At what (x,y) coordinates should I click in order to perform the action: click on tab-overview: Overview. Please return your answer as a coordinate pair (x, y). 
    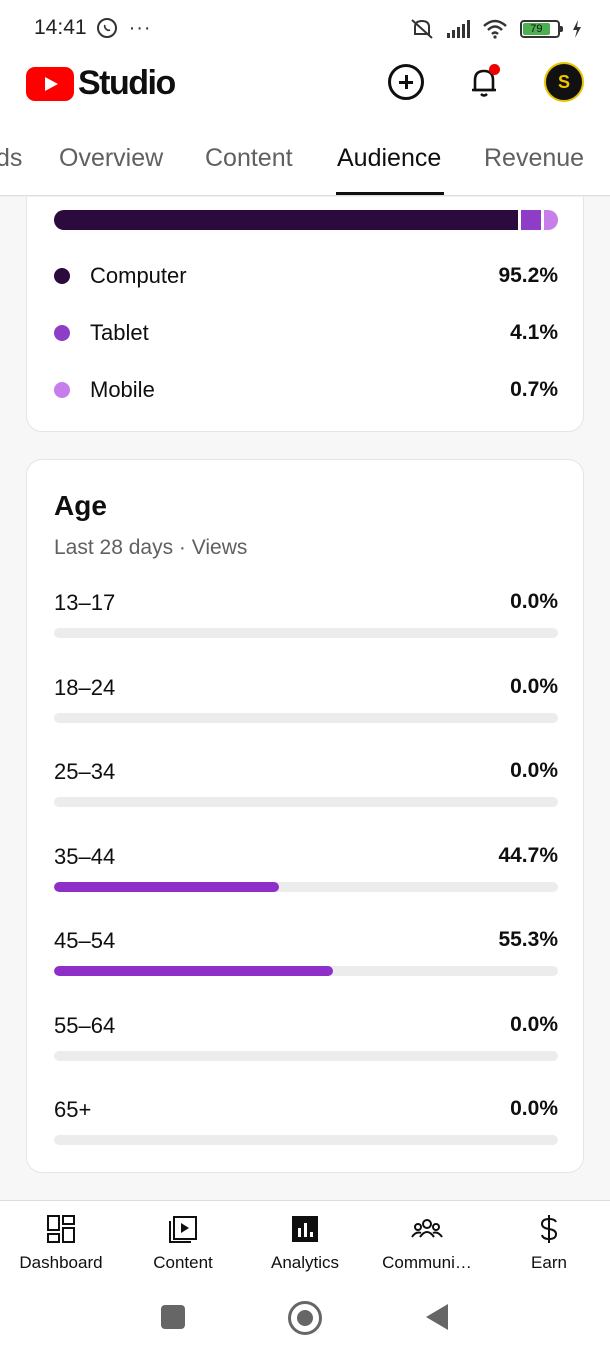
    Looking at the image, I should click on (111, 158).